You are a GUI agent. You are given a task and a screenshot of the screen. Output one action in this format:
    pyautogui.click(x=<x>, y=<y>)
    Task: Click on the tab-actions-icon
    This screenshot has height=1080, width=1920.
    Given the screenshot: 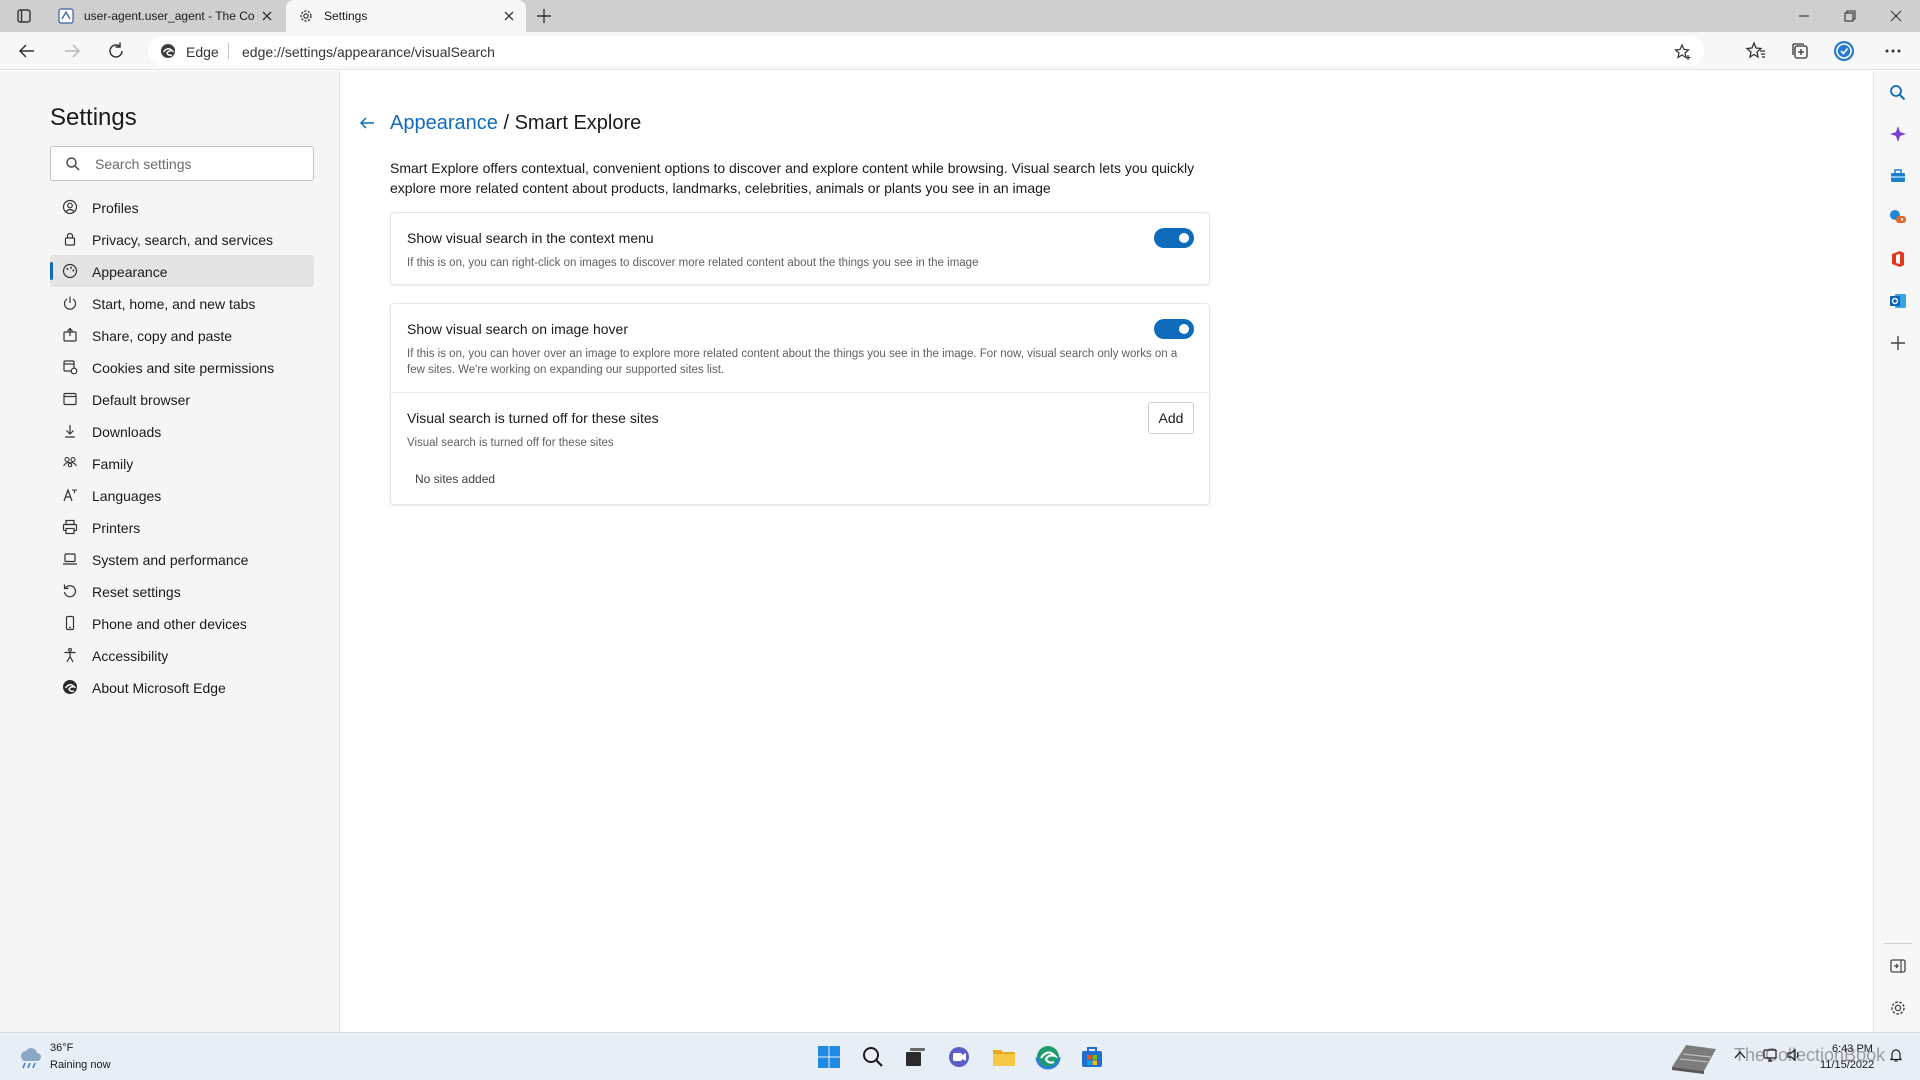 What is the action you would take?
    pyautogui.click(x=24, y=16)
    